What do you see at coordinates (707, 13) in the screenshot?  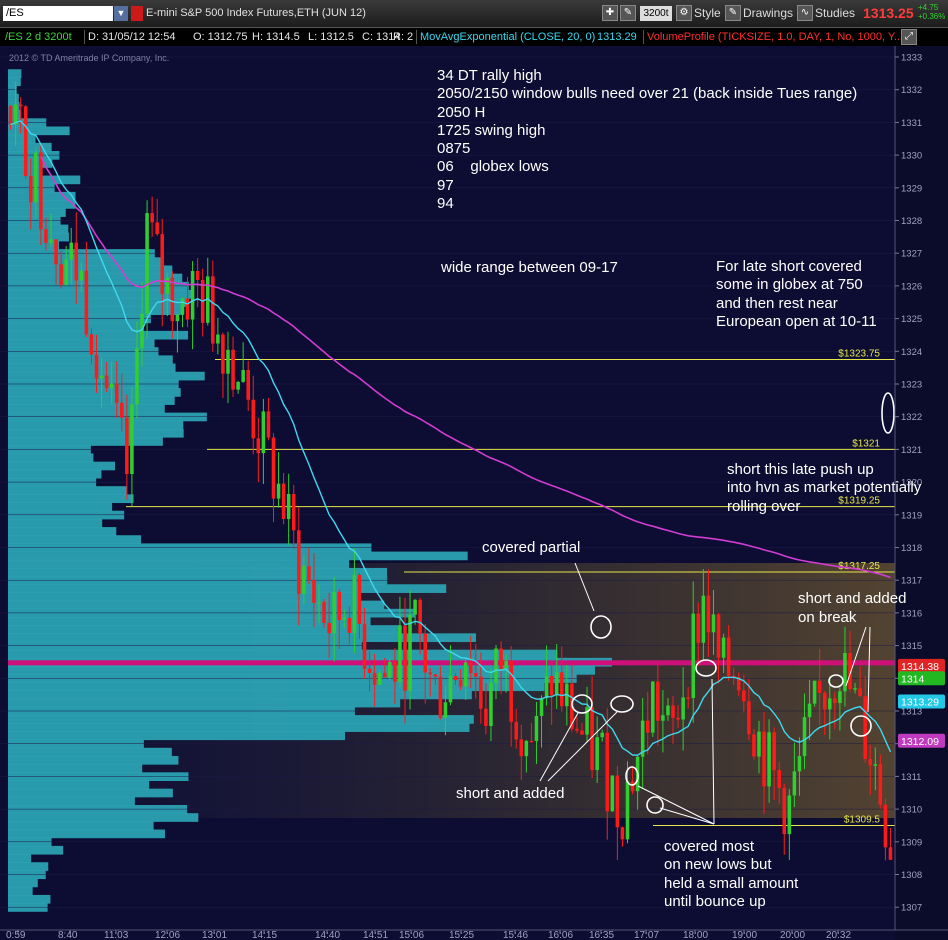 I see `style-menu-button: Style` at bounding box center [707, 13].